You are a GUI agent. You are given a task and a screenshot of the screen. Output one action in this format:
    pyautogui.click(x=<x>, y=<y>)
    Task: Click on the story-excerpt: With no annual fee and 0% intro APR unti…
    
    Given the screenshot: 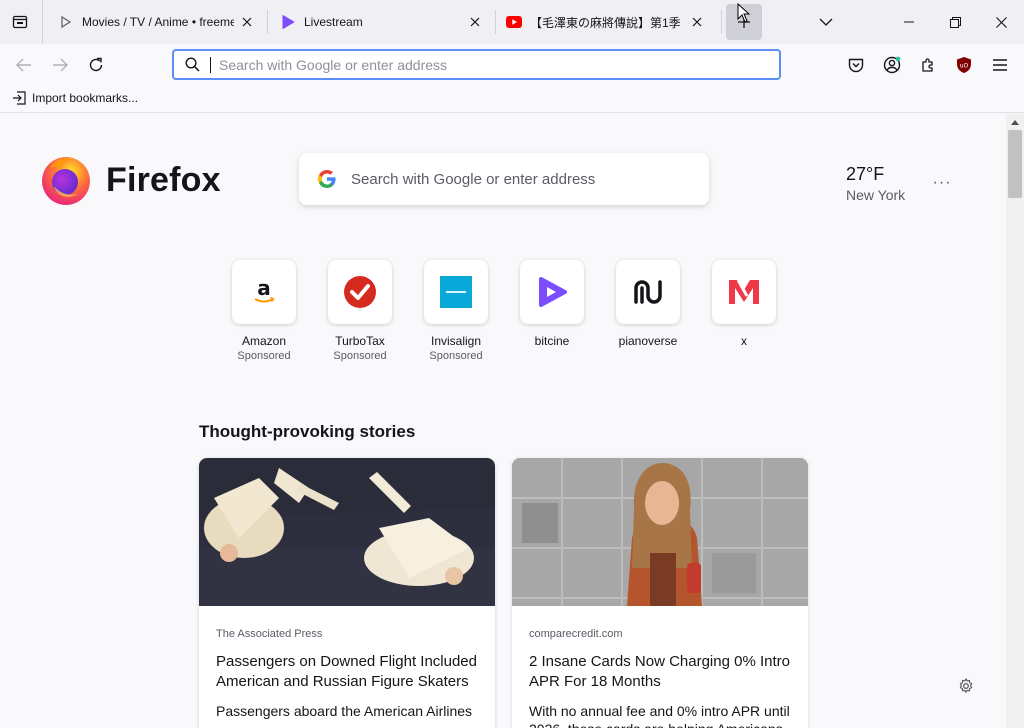 What is the action you would take?
    pyautogui.click(x=659, y=715)
    